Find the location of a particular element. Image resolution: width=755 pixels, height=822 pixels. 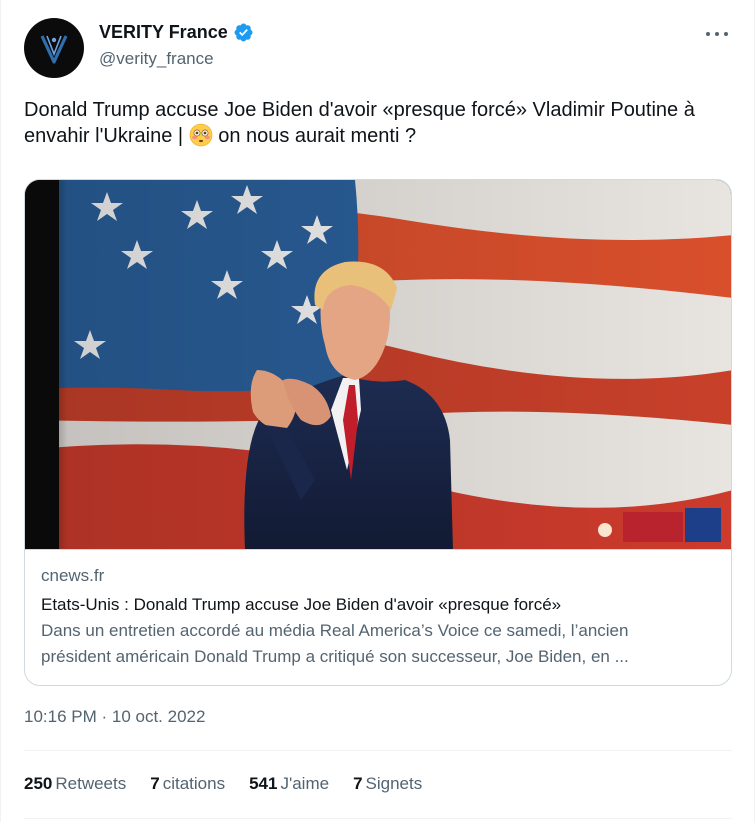

divider-bottom is located at coordinates (378, 818).